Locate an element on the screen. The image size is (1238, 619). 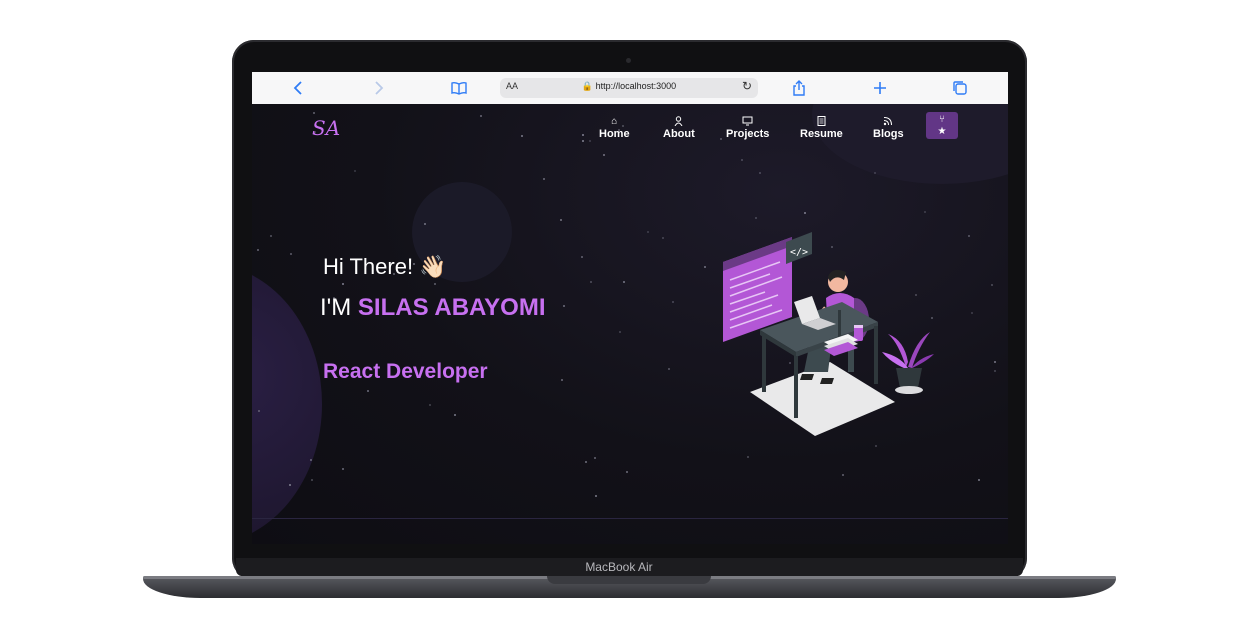
greeting-text: Hi There! 👋🏻 is located at coordinates (385, 266).